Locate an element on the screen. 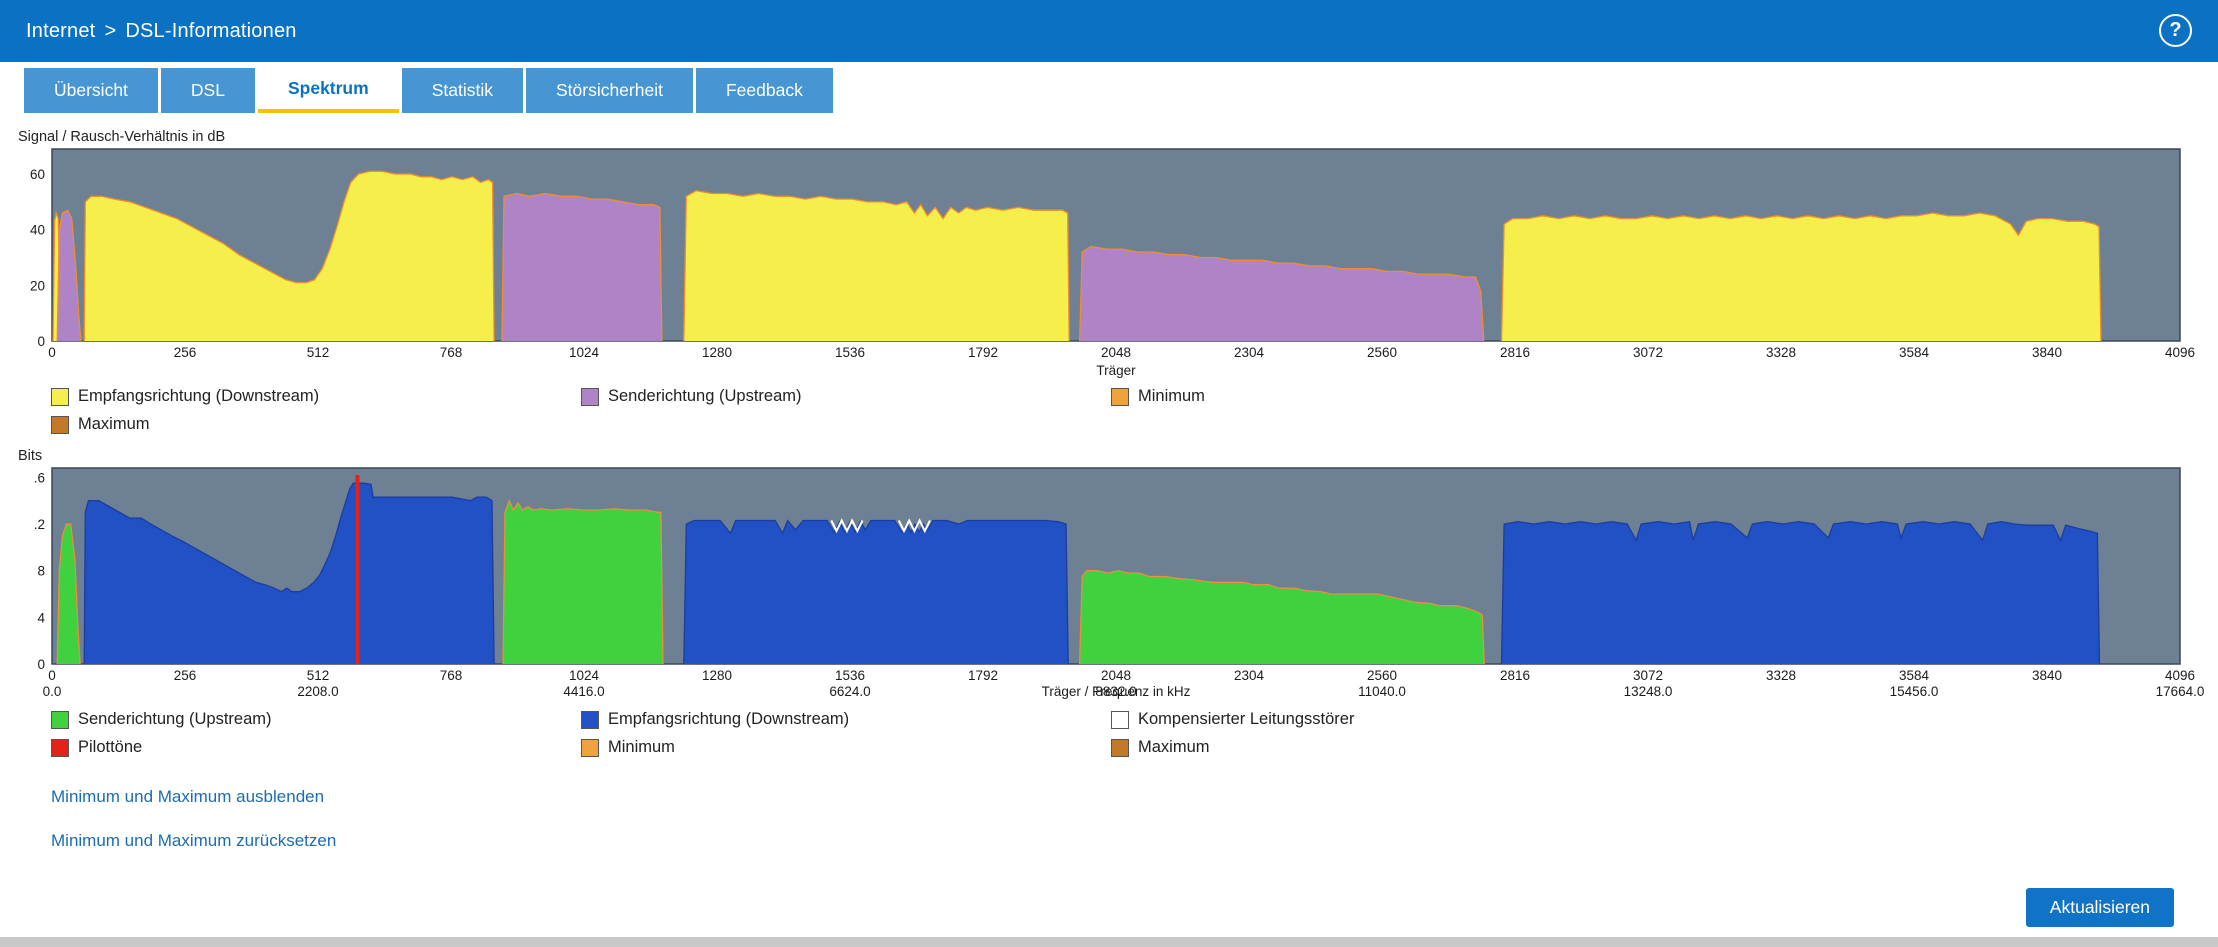  svg-text: 0.0 is located at coordinates (52, 691).